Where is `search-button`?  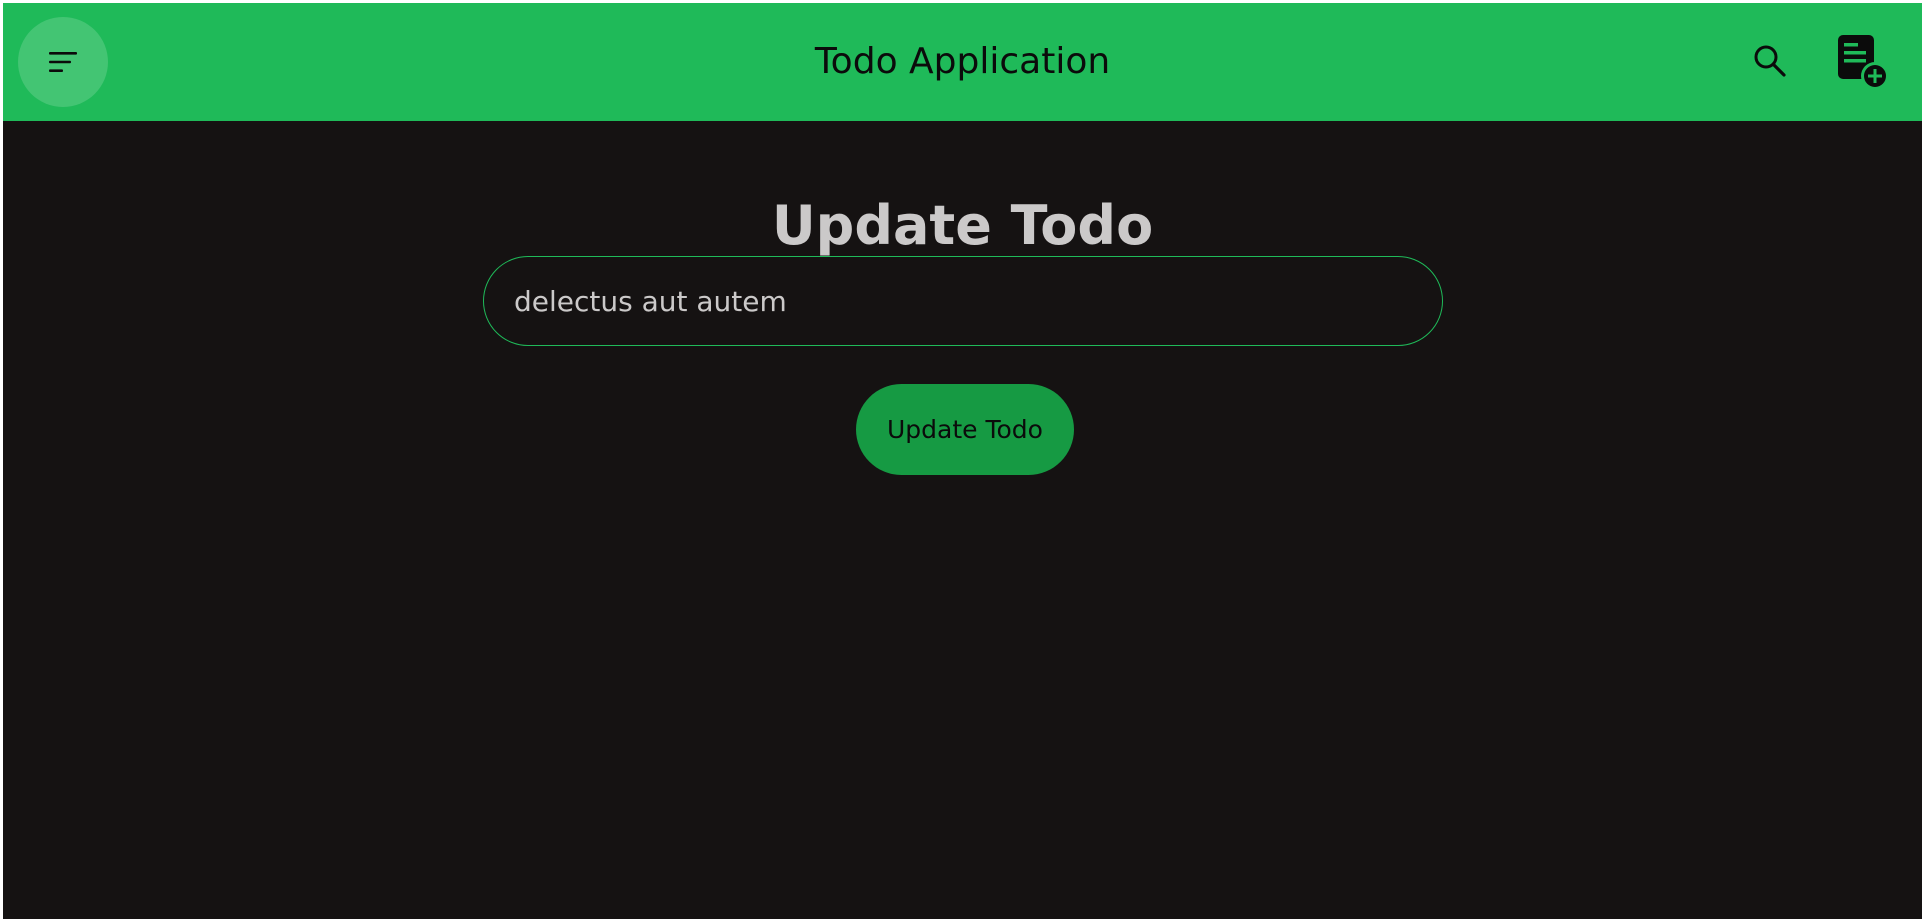
search-button is located at coordinates (1770, 61).